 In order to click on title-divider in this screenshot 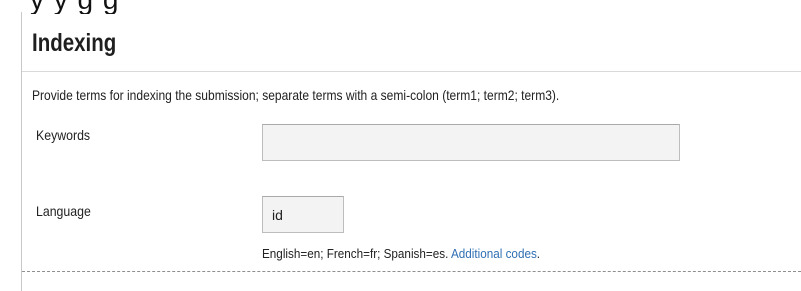, I will do `click(411, 71)`.